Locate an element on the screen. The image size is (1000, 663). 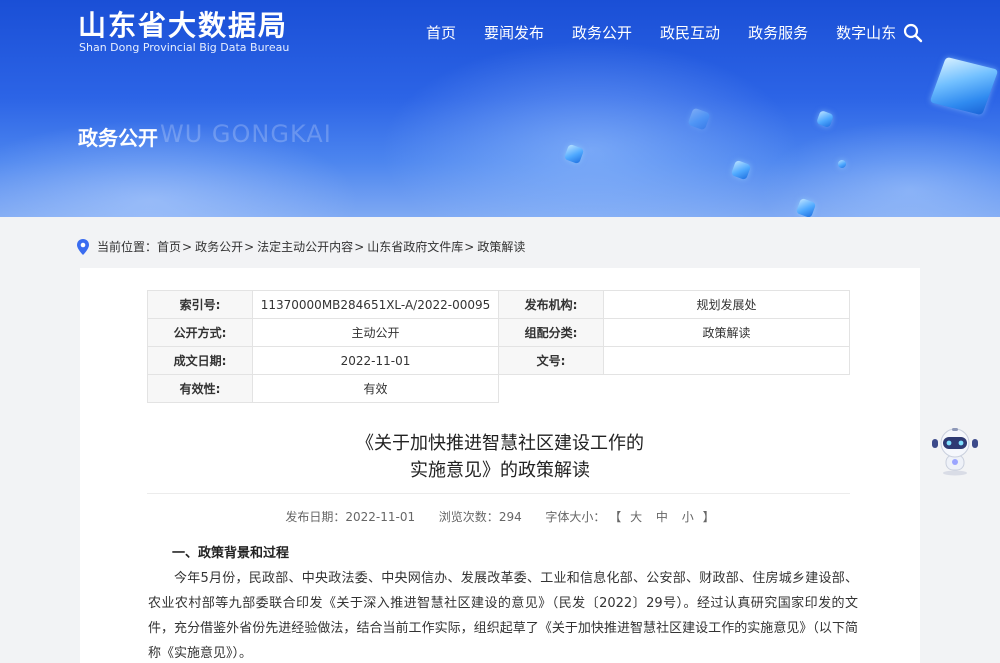
table-row: 有效性: 有效 is located at coordinates (498, 388).